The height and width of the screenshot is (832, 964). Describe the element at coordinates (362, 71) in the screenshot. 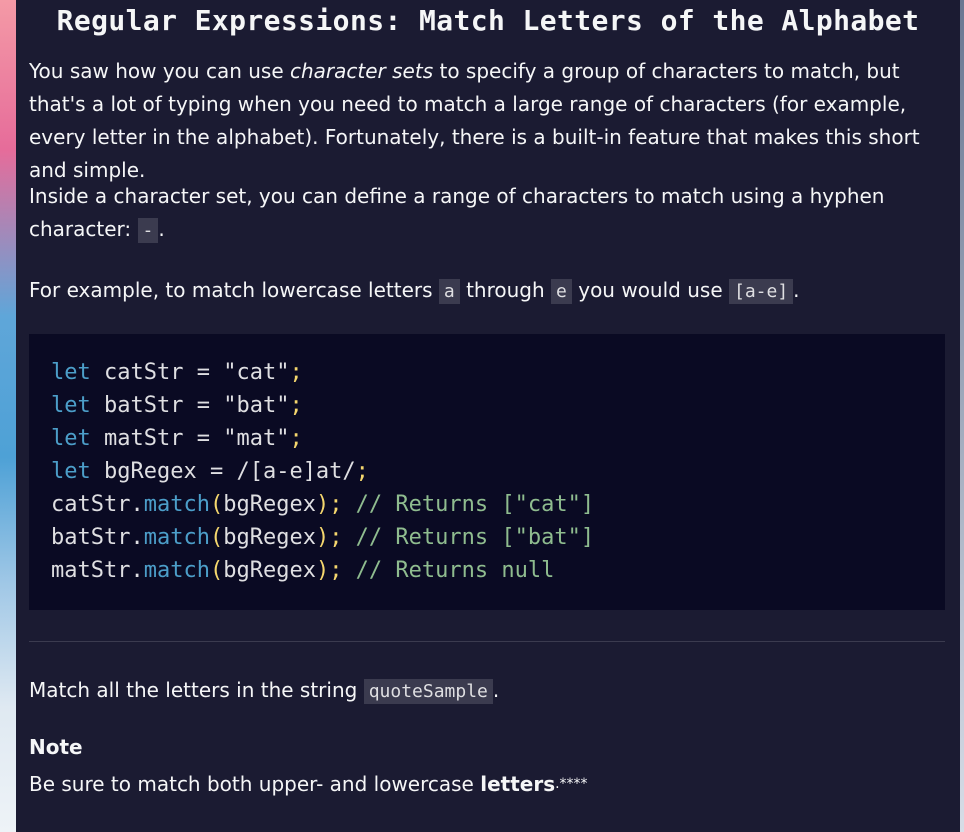

I see `character-sets-emphasis: character sets` at that location.